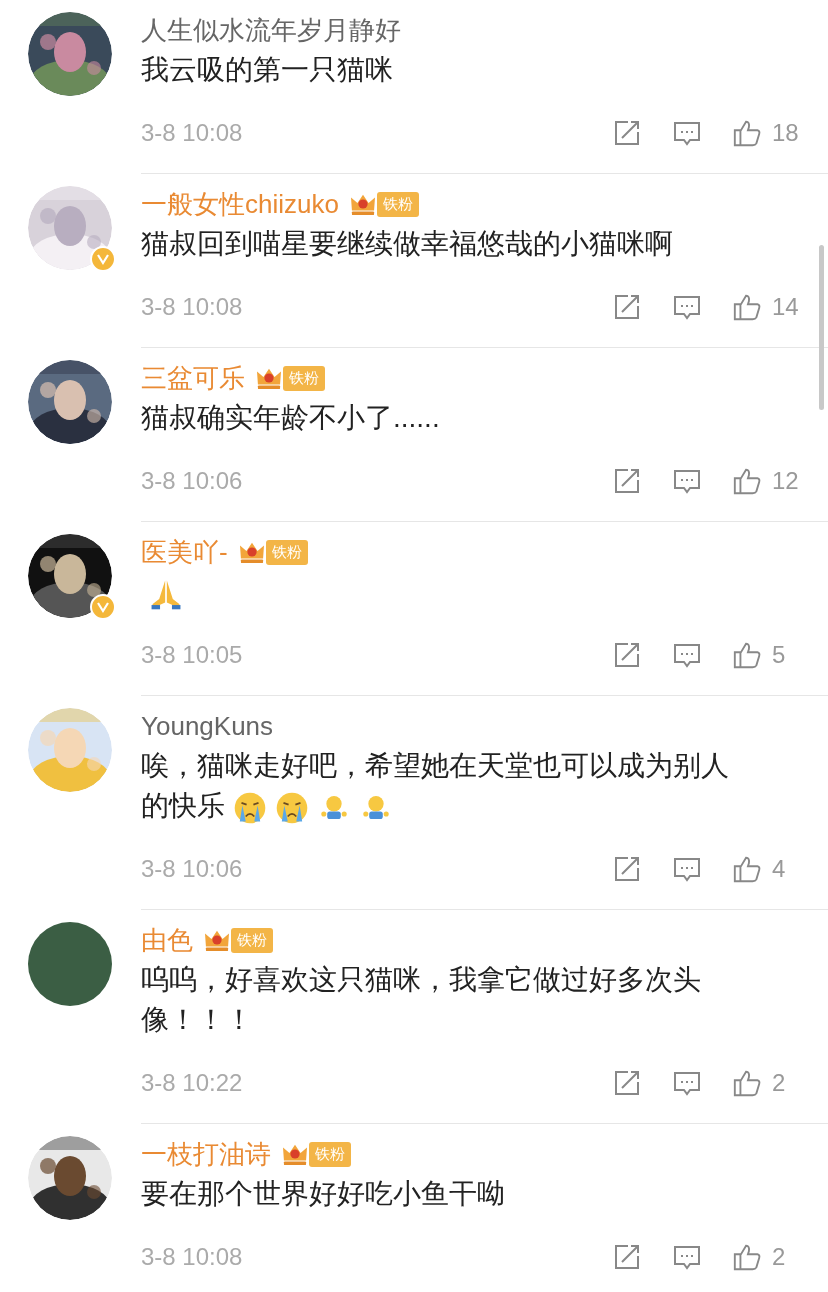  I want to click on comment-text: 唉，猫咪走好吧，希望她在天堂也可以成为别人, so click(435, 765).